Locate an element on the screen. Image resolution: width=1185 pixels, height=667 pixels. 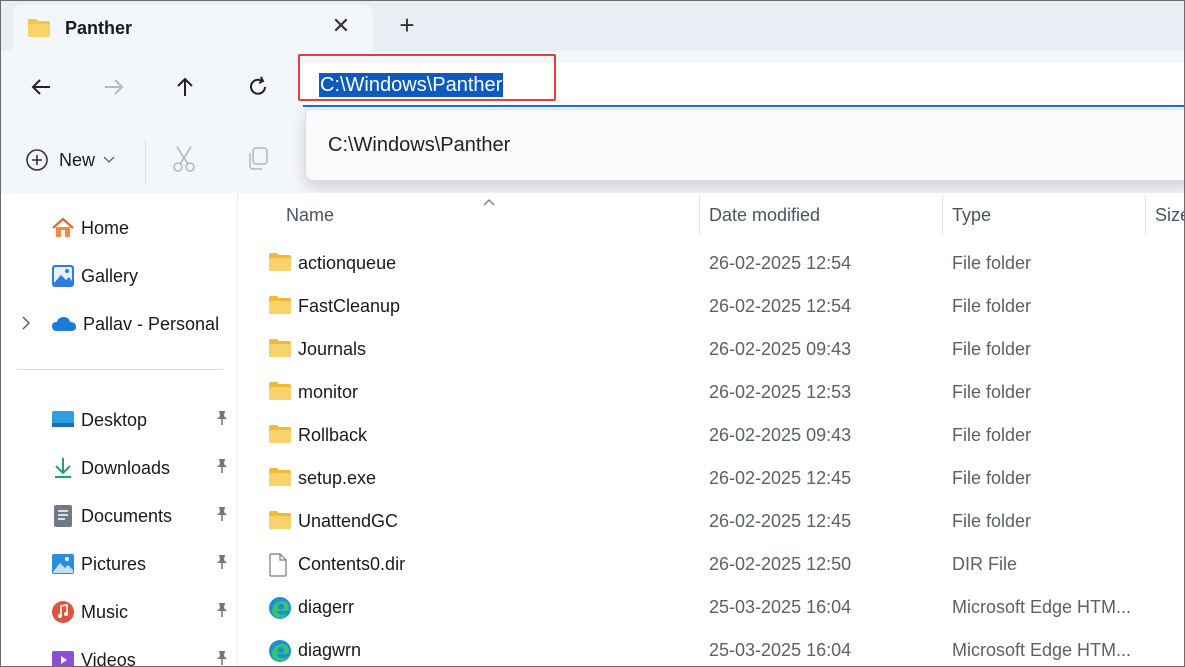
file-name: setup.exe is located at coordinates (337, 478).